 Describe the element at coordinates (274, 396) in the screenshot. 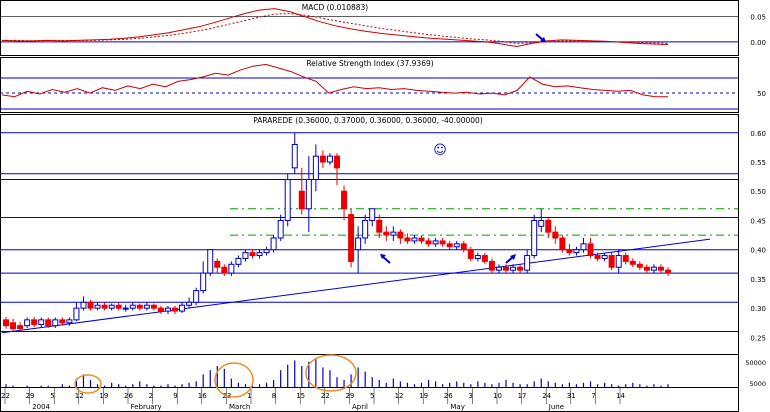

I see `date-tick-label: 8` at that location.